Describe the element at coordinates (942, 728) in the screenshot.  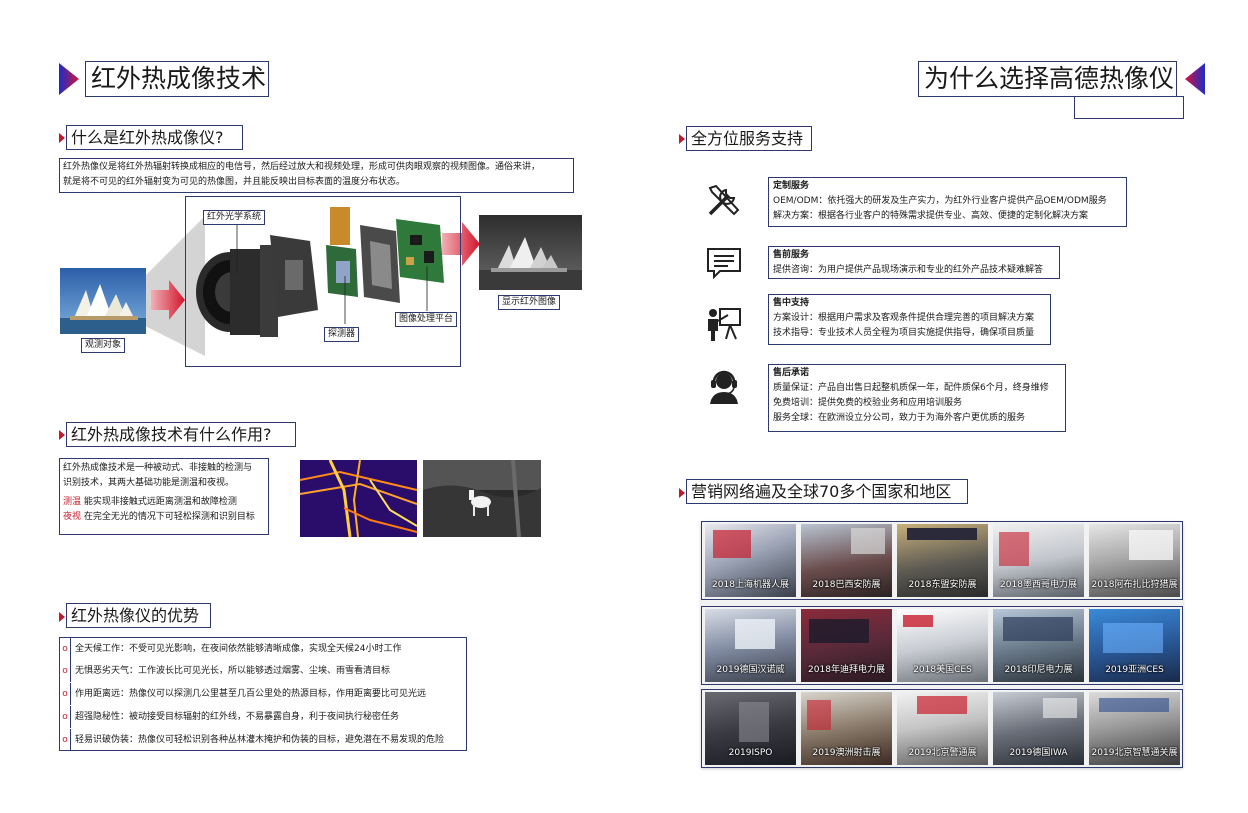
I see `exhibition-photo: 2019北京警通展` at that location.